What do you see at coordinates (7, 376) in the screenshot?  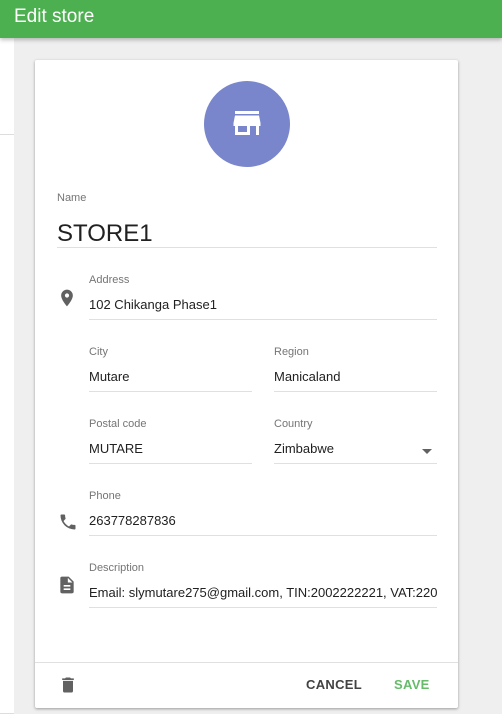 I see `background-panel` at bounding box center [7, 376].